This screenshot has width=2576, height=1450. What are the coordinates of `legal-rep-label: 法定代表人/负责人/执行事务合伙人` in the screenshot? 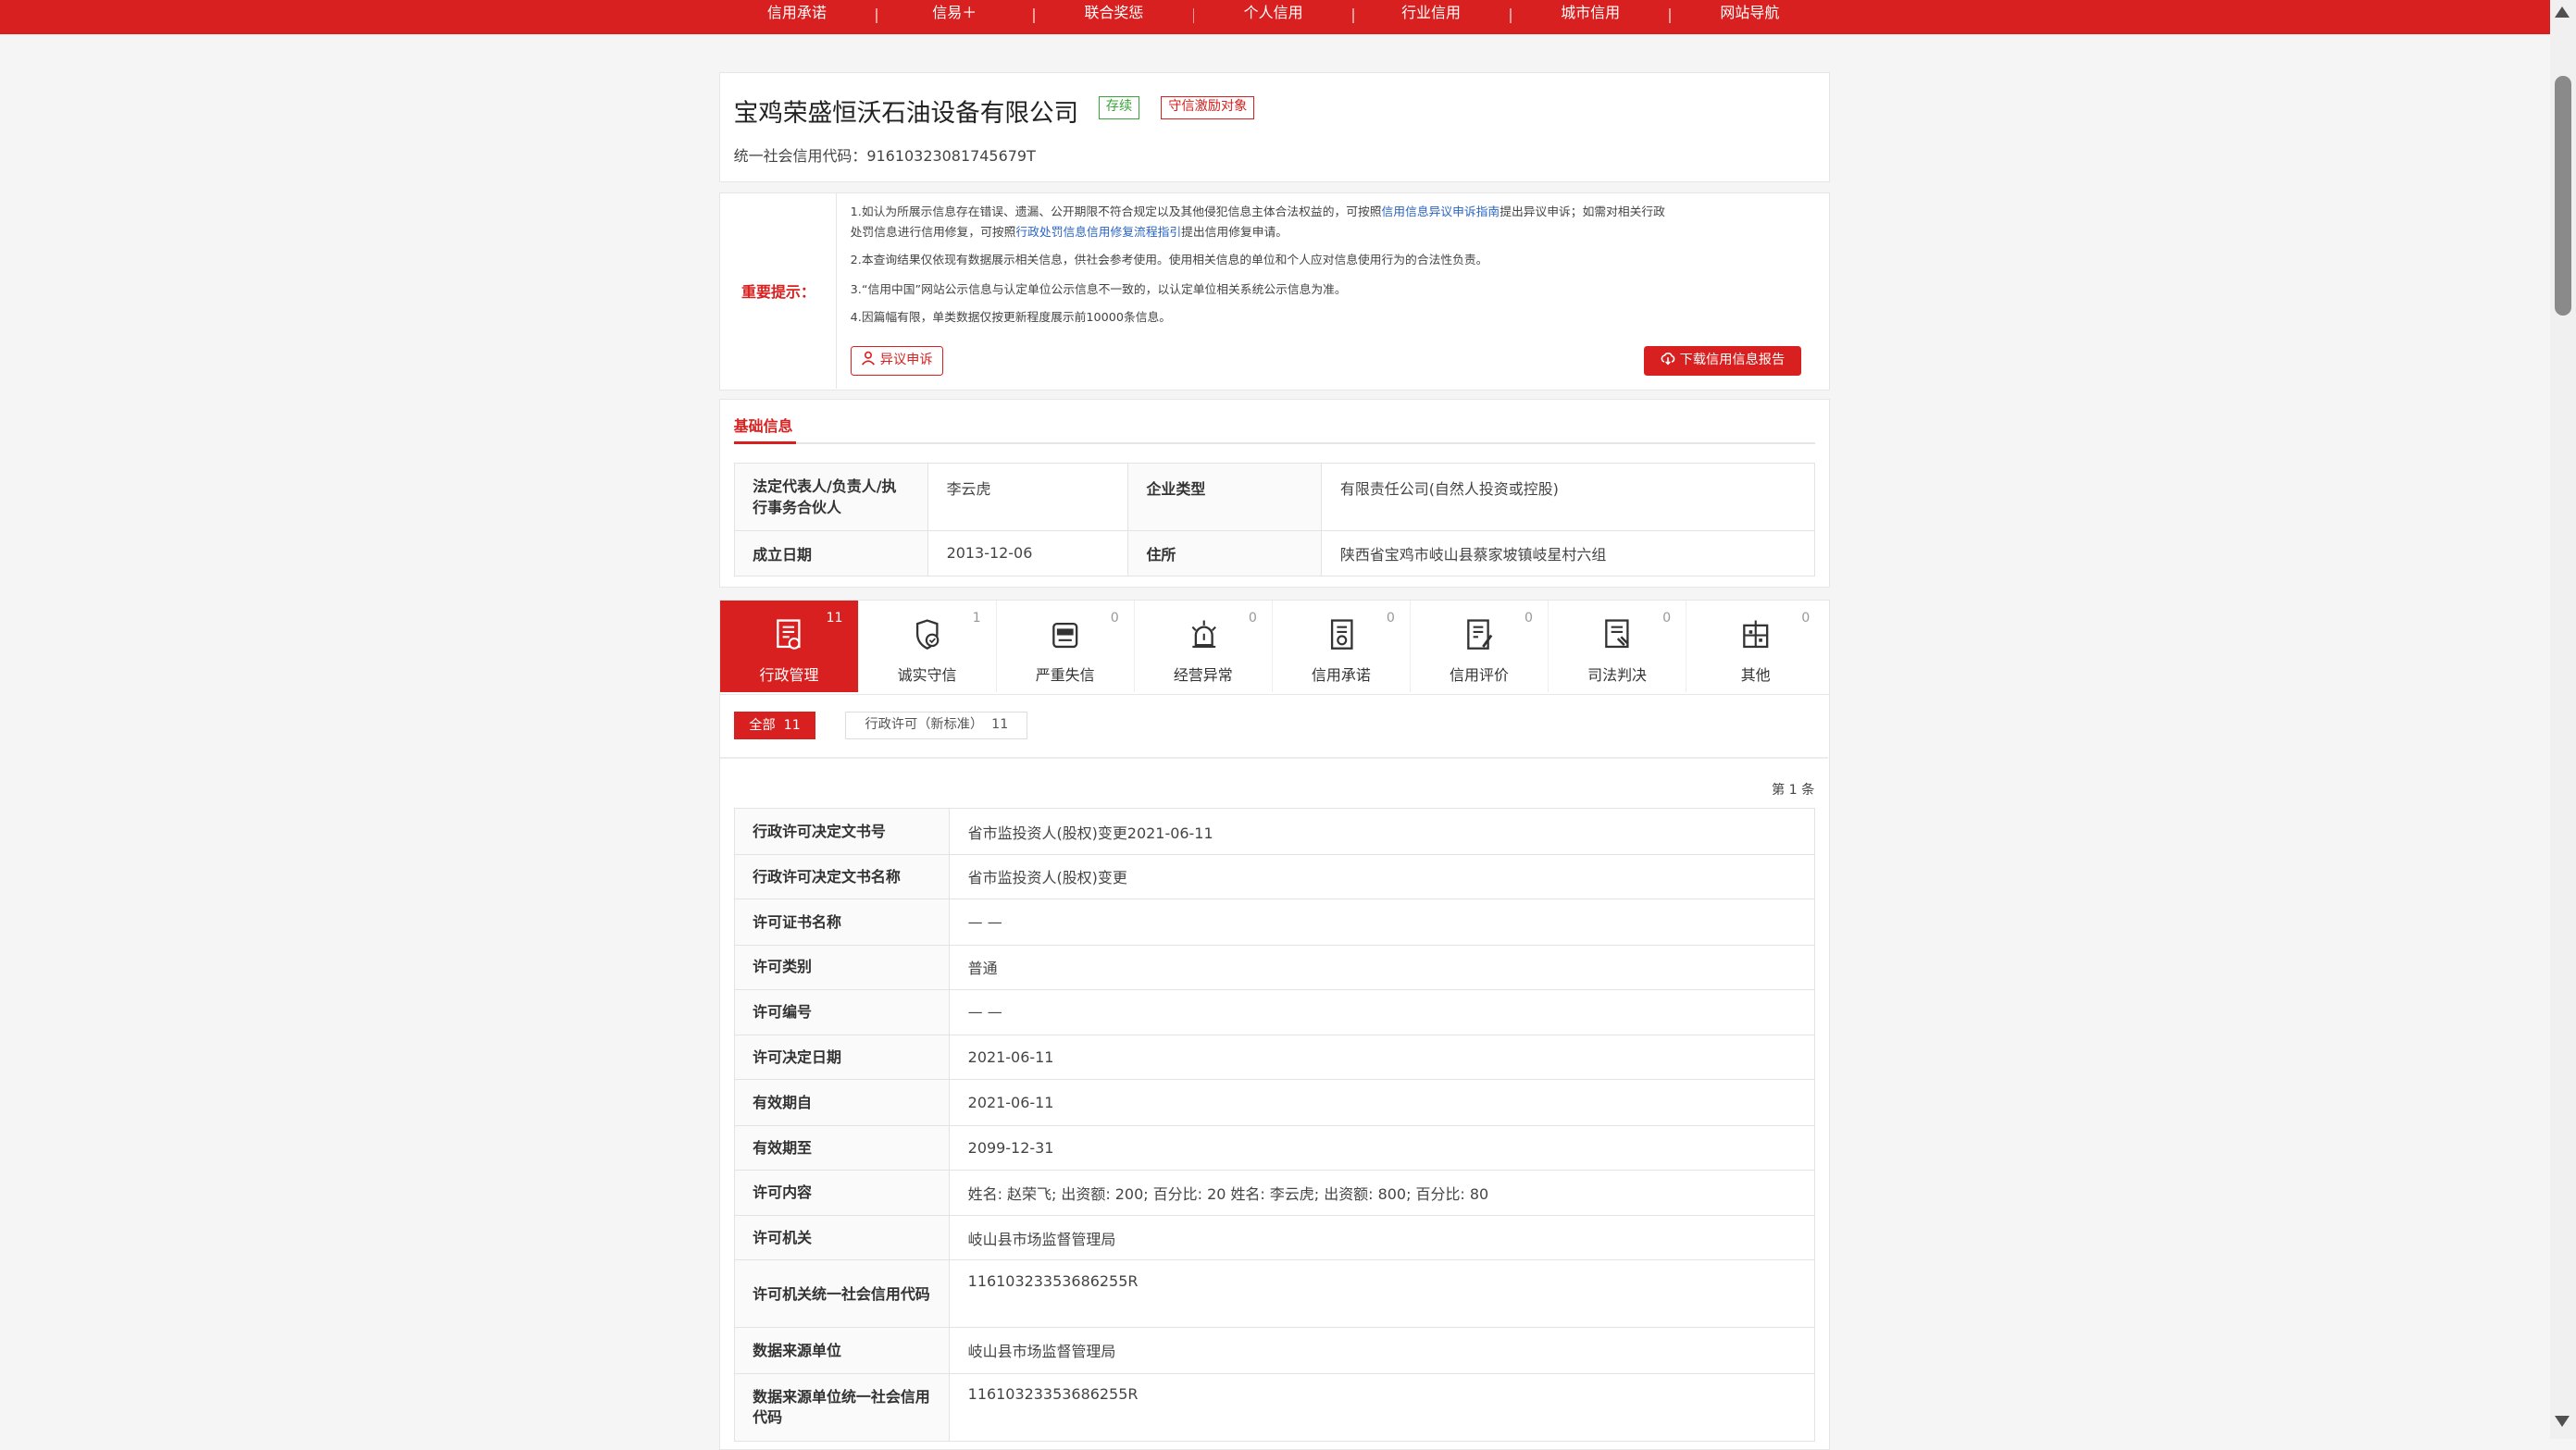 It's located at (831, 496).